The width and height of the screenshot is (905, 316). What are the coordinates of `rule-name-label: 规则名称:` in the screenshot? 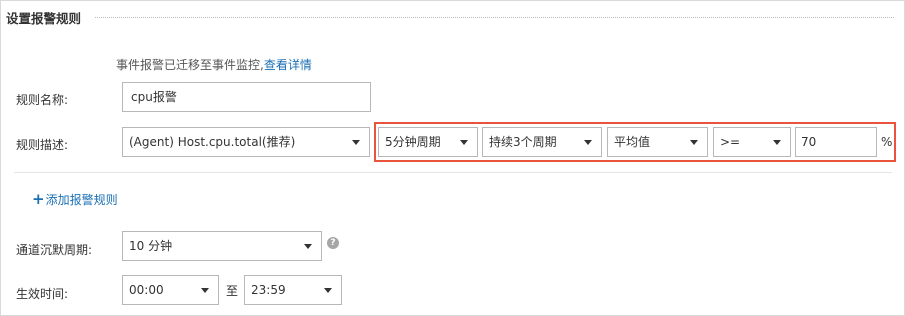 It's located at (42, 100).